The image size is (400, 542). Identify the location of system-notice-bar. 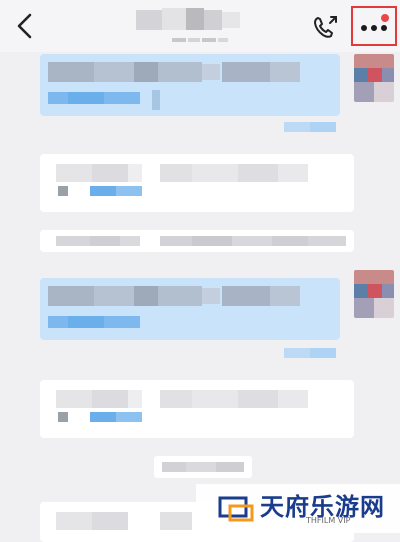
(197, 241).